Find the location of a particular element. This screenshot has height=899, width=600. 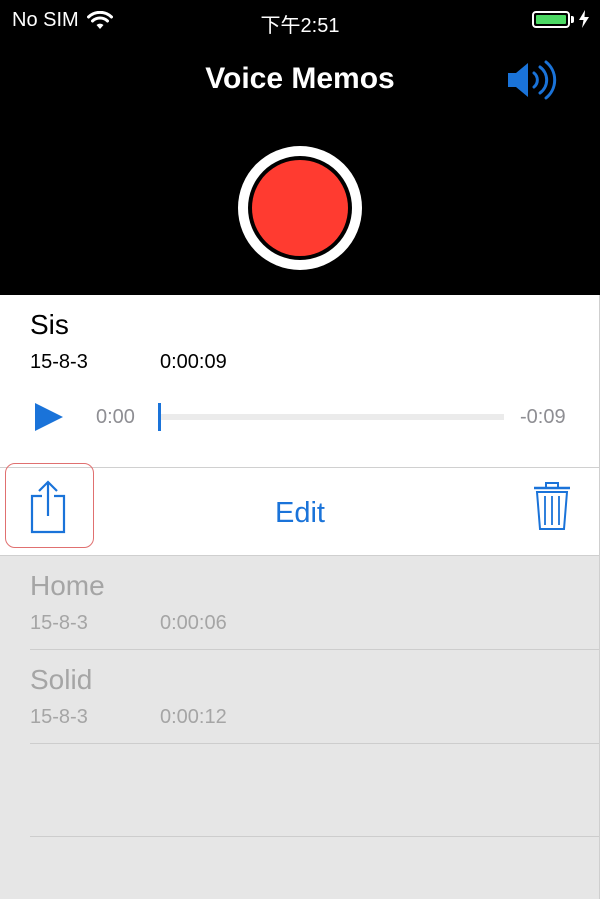

charging-bolt-icon is located at coordinates (584, 19).